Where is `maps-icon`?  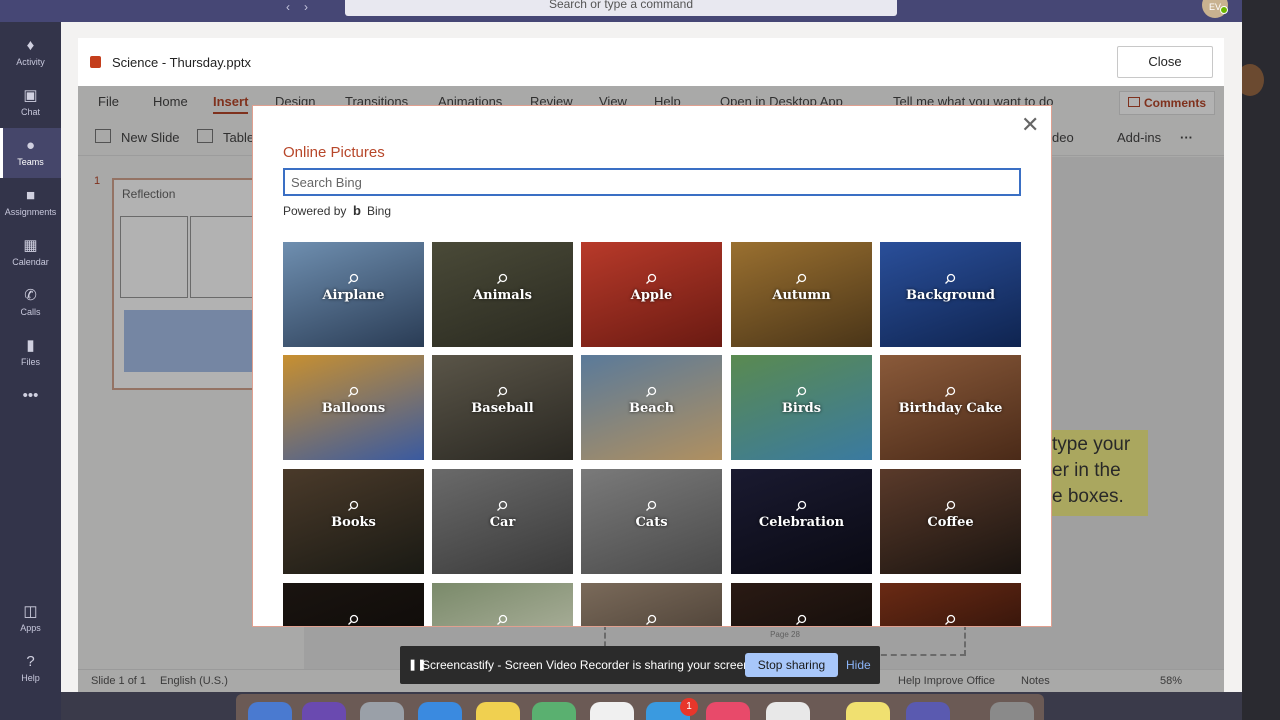 maps-icon is located at coordinates (554, 711).